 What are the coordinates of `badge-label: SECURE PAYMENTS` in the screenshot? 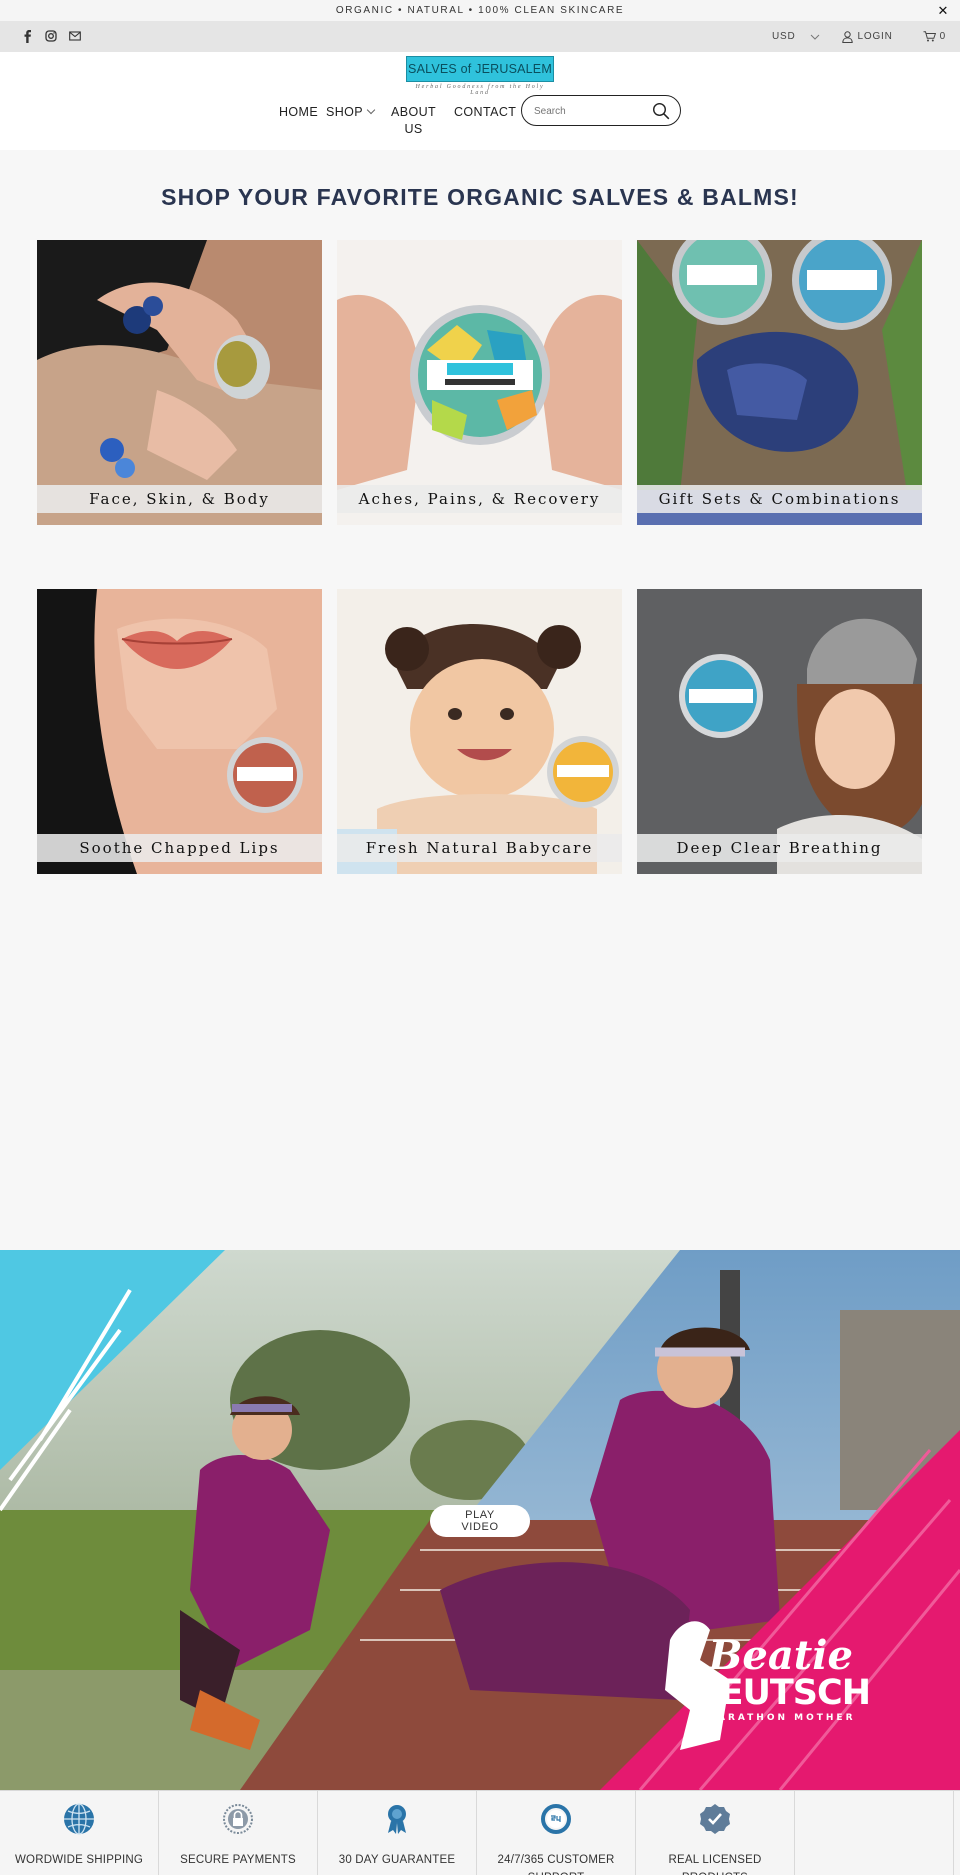 It's located at (238, 1860).